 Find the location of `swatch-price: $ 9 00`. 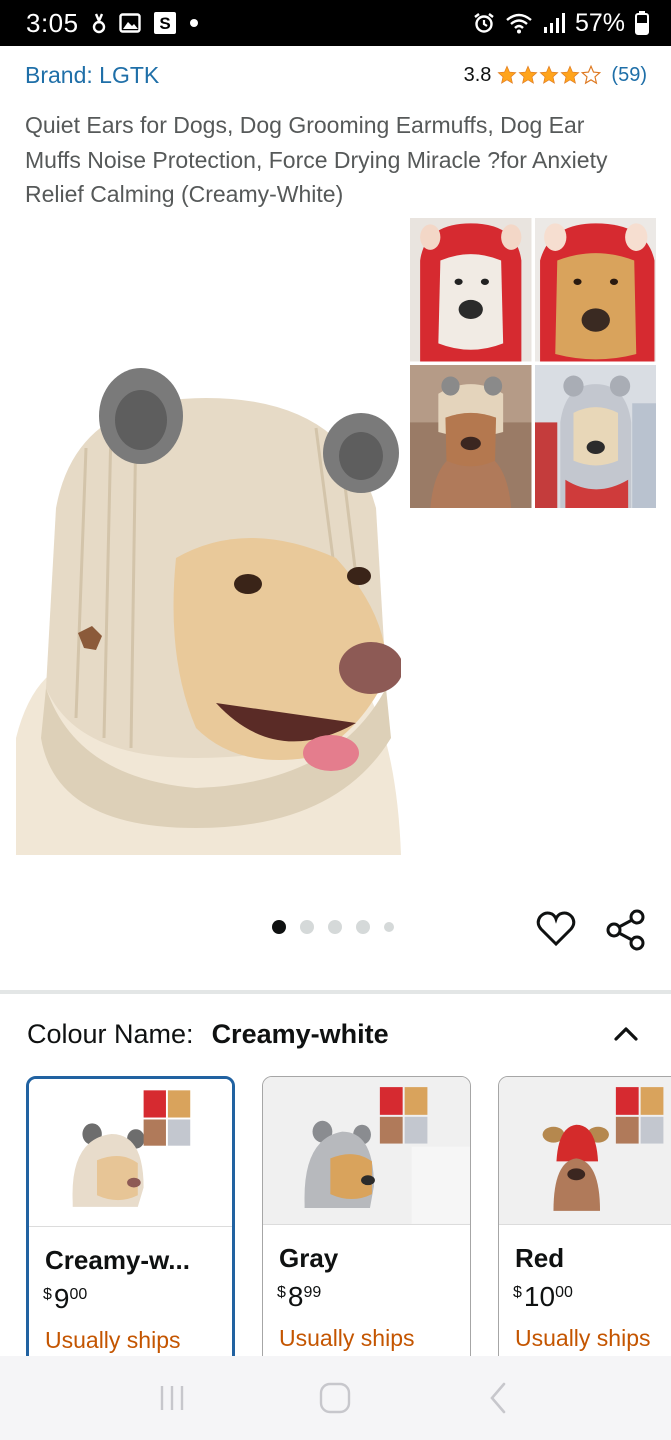

swatch-price: $ 9 00 is located at coordinates (65, 1299).